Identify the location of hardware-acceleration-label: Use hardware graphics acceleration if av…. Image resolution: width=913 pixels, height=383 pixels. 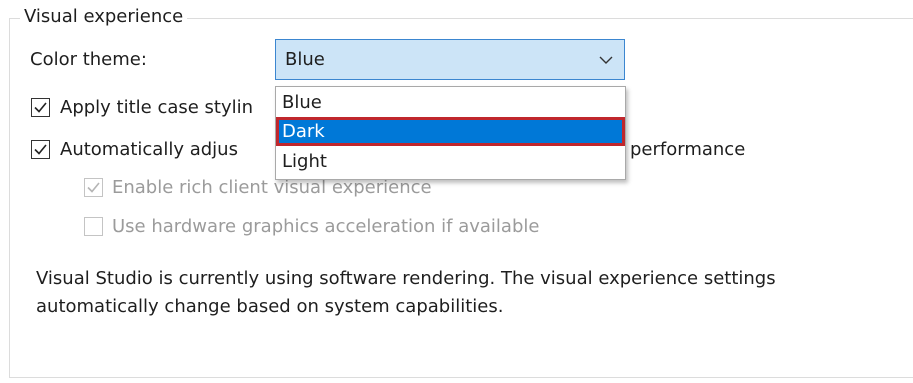
(326, 226).